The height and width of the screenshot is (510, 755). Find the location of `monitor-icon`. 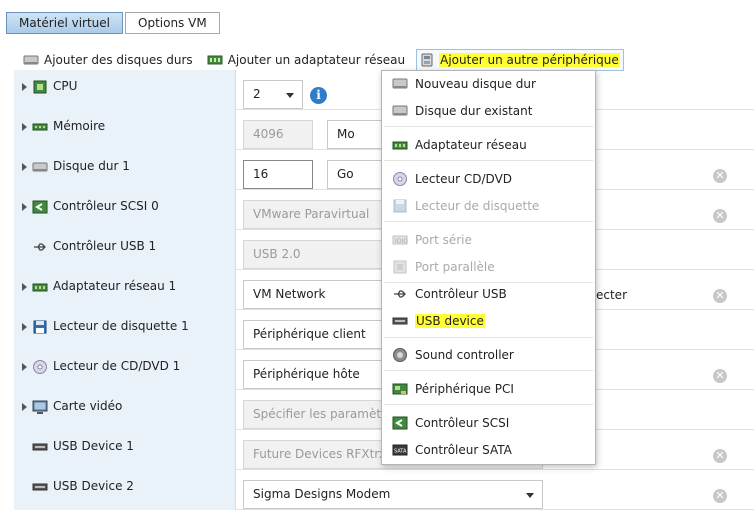

monitor-icon is located at coordinates (40, 407).